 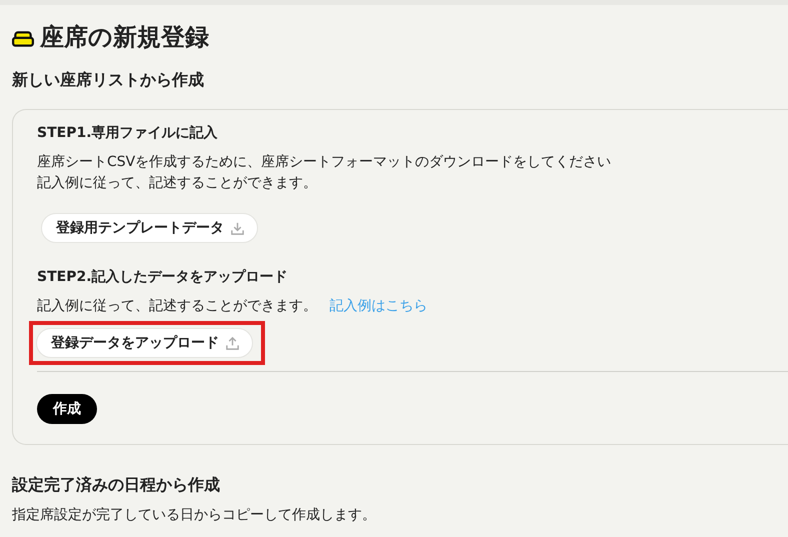 I want to click on step-title: STEP2.記入したデータをアップロード, so click(x=163, y=277).